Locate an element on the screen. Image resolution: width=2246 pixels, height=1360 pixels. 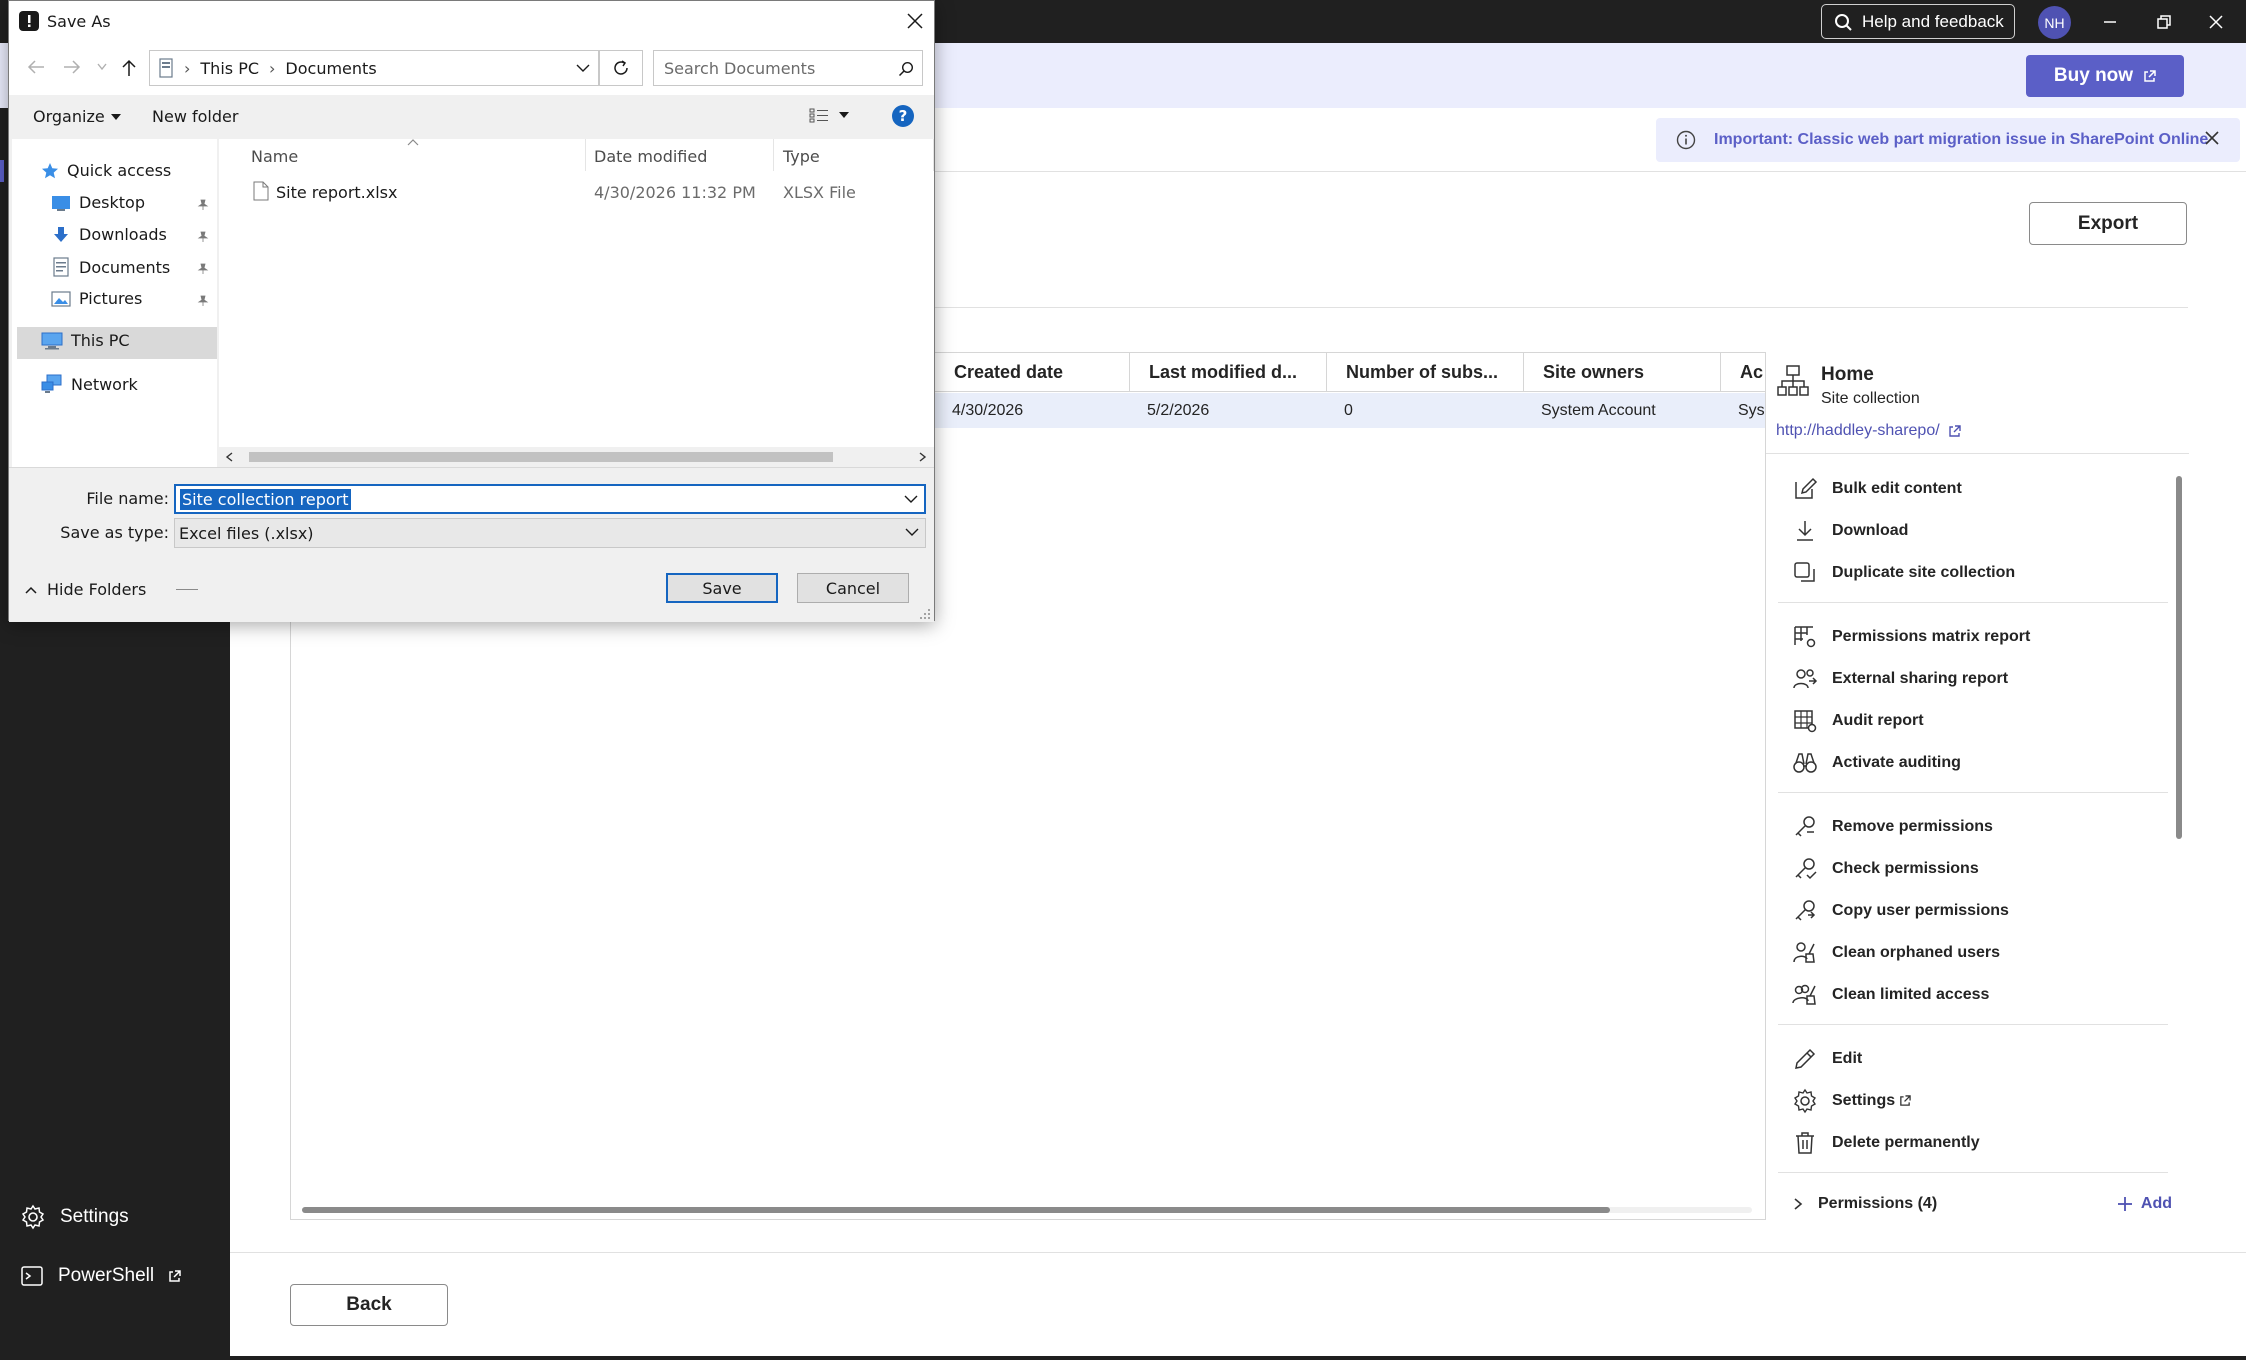
action-copy-user-permissions: Copy user permissions is located at coordinates (1900, 911).